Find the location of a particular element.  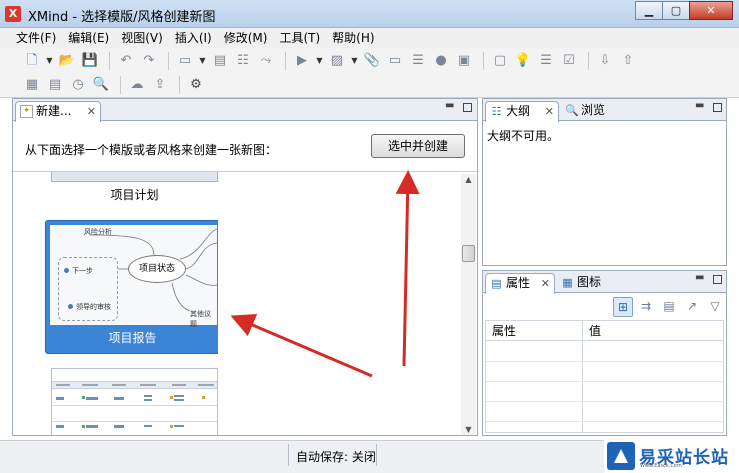

watermark-url: Www.Easck.Com is located at coordinates (661, 466).